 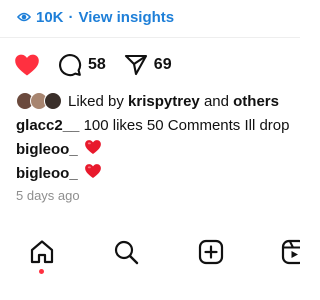 I want to click on post-actions-row: 58 69, so click(x=93, y=65).